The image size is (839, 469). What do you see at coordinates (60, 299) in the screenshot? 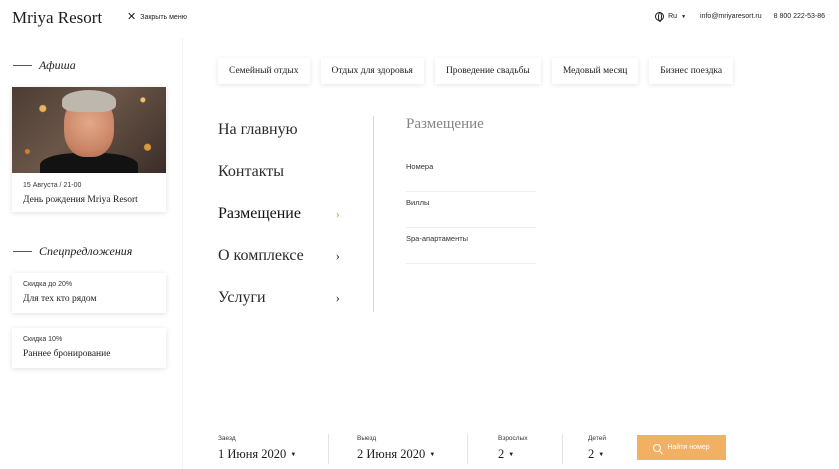
I see `offer-name: Для тех кто рядом` at bounding box center [60, 299].